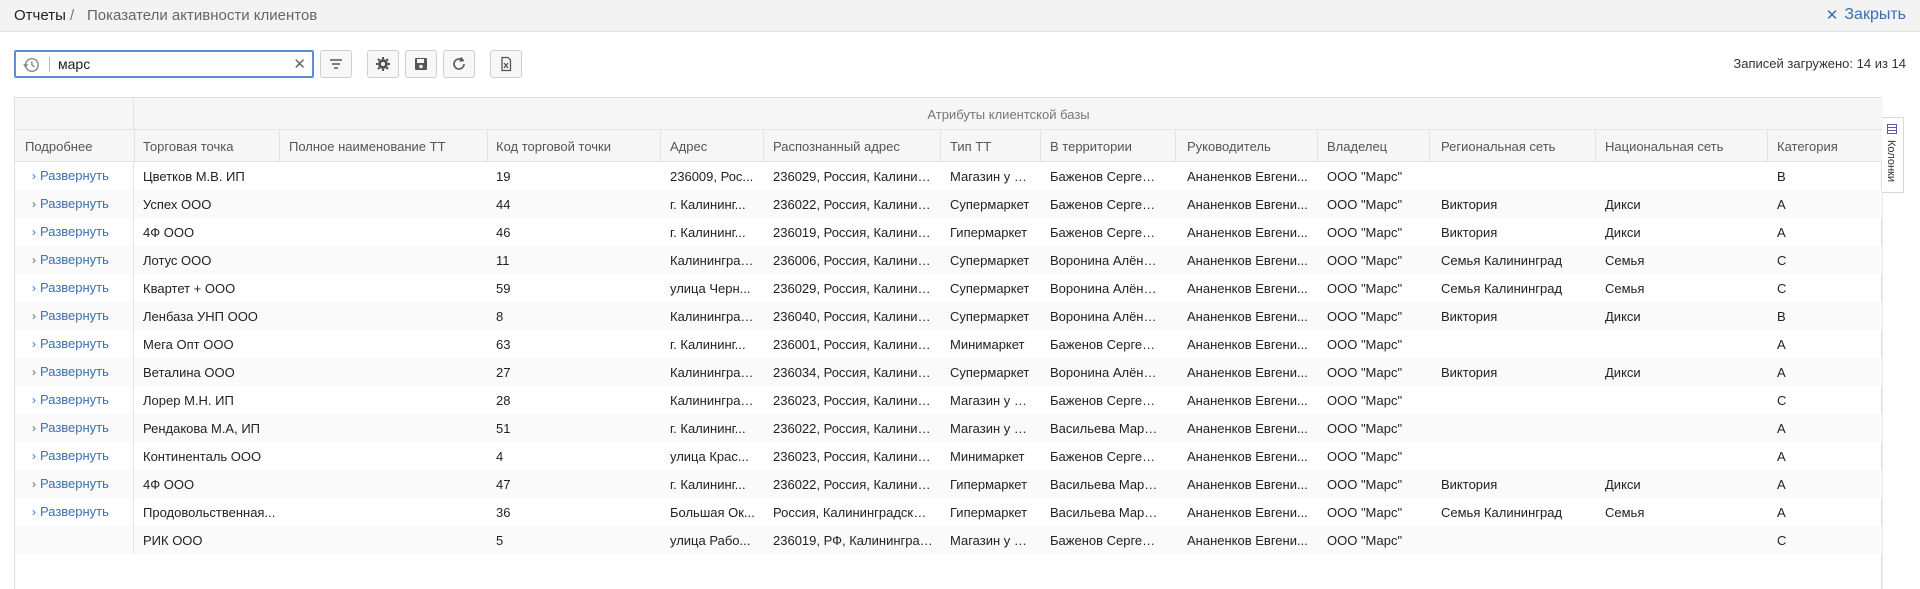  What do you see at coordinates (503, 288) in the screenshot?
I see `cell-outlet-code: 59` at bounding box center [503, 288].